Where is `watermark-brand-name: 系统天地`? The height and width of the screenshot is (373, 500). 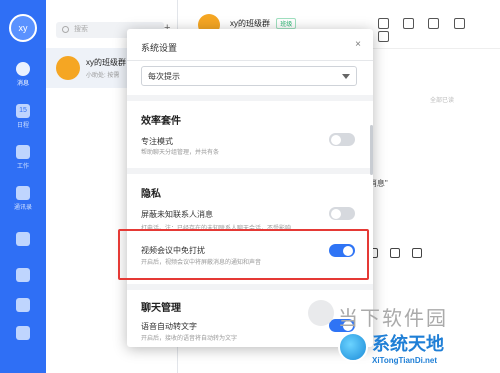 watermark-brand-name: 系统天地 is located at coordinates (408, 344).